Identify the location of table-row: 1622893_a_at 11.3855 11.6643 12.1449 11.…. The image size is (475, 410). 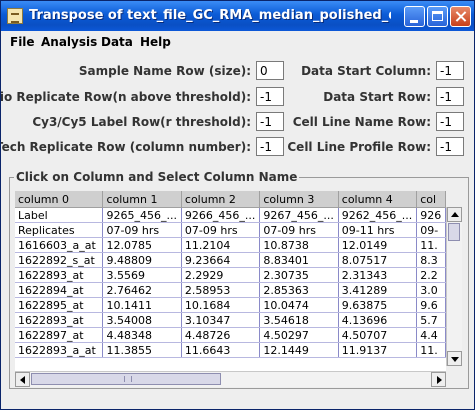
(230, 350).